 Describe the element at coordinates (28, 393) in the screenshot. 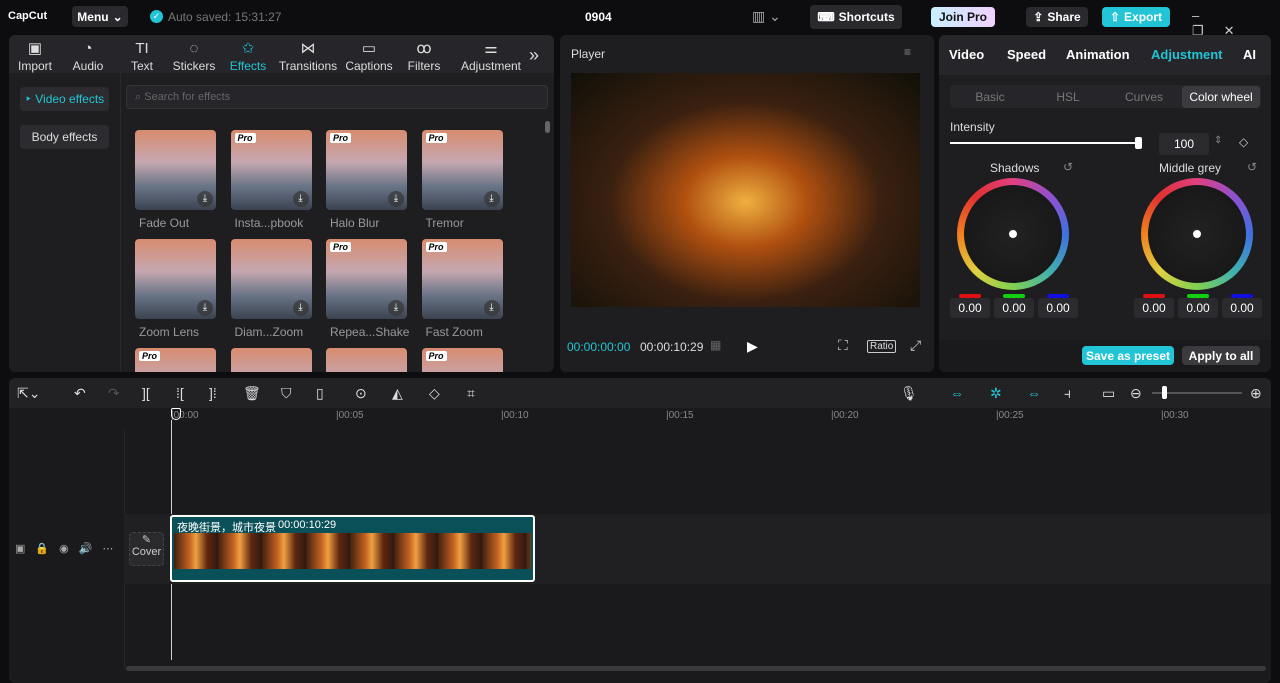

I see `select-tool-icon: ⇱⌄` at that location.